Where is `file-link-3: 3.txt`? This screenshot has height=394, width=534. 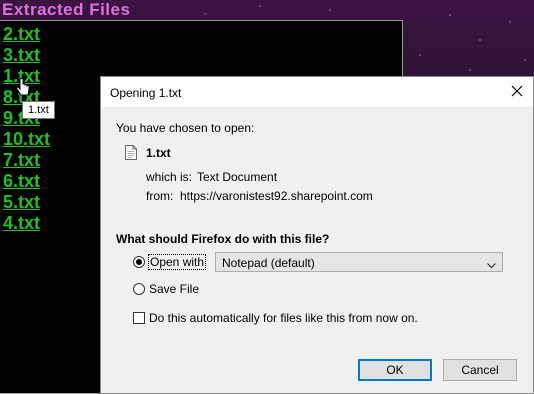
file-link-3: 3.txt is located at coordinates (21, 55).